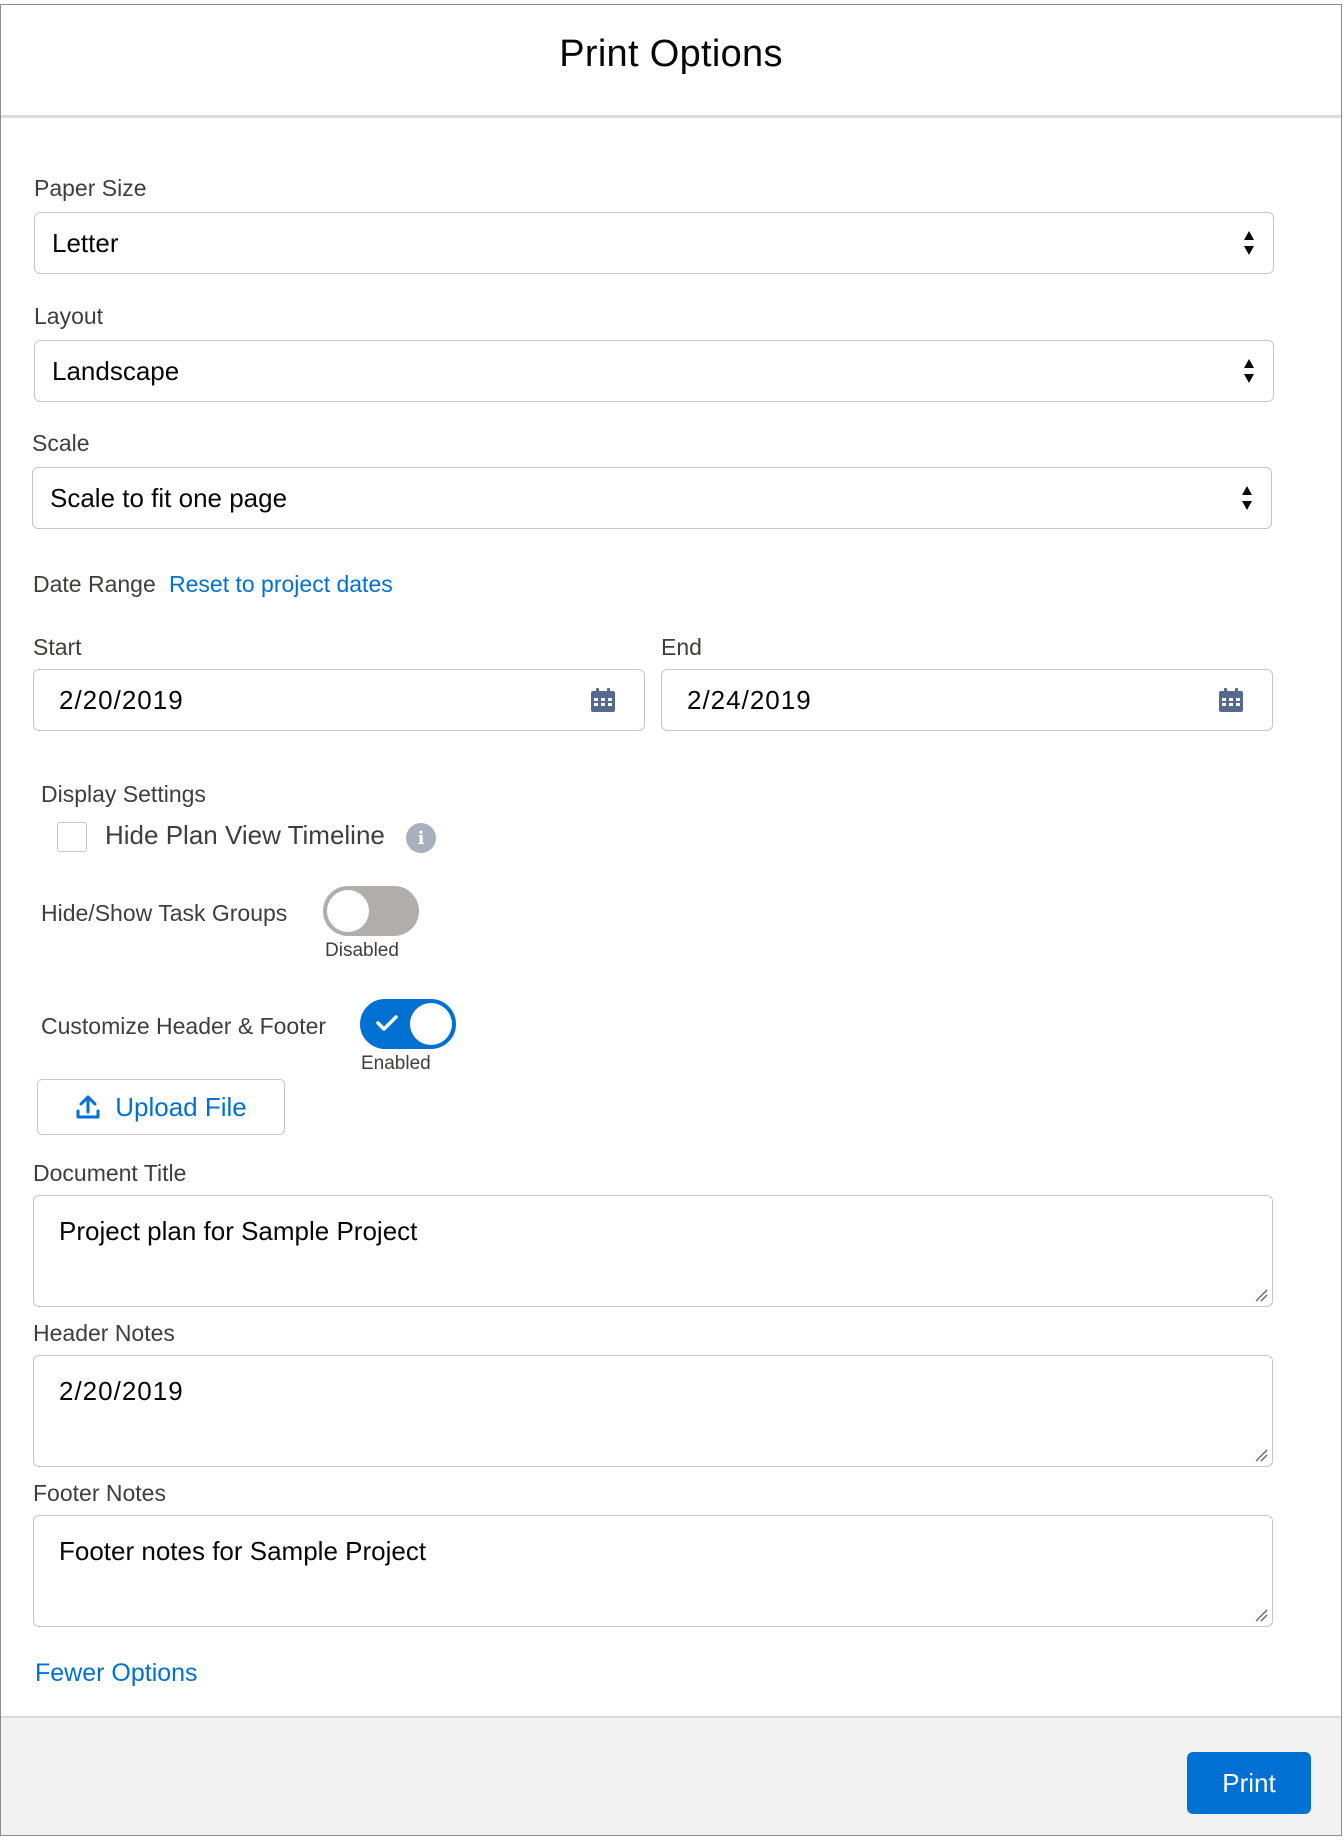 Image resolution: width=1344 pixels, height=1844 pixels. What do you see at coordinates (245, 835) in the screenshot?
I see `hide-timeline-label: Hide Plan View Timeline` at bounding box center [245, 835].